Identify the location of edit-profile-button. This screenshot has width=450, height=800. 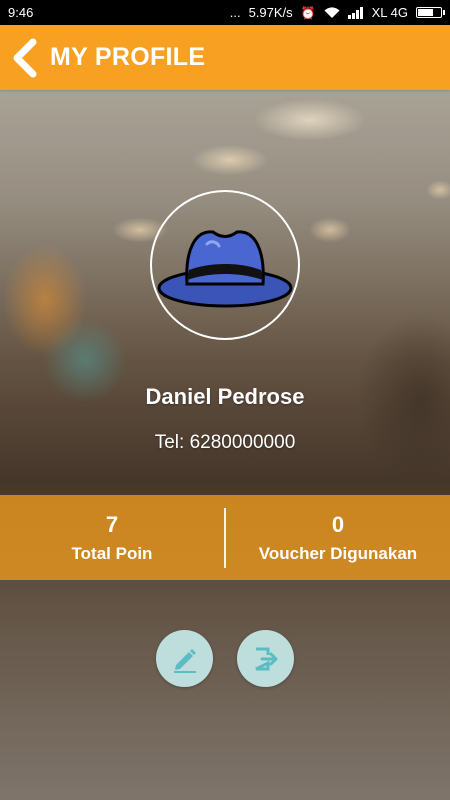
(184, 658).